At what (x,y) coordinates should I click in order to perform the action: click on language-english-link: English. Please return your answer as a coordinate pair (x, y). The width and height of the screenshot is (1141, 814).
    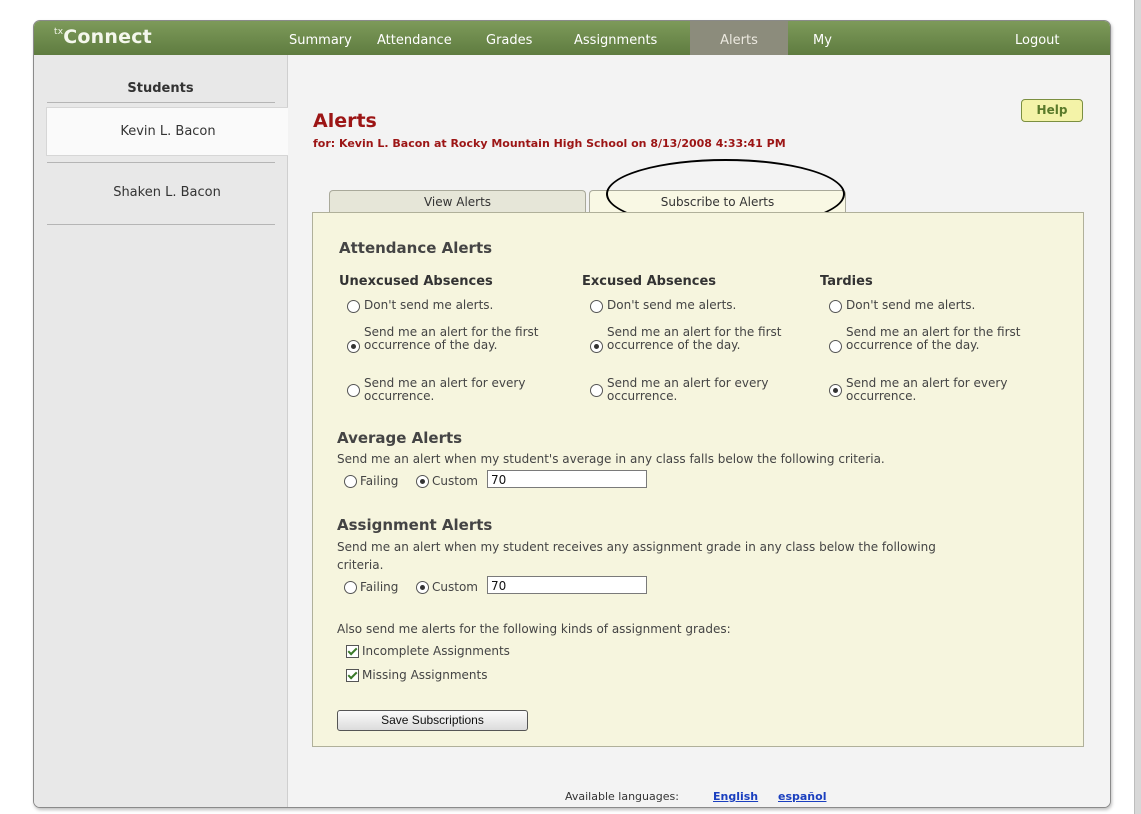
    Looking at the image, I should click on (735, 796).